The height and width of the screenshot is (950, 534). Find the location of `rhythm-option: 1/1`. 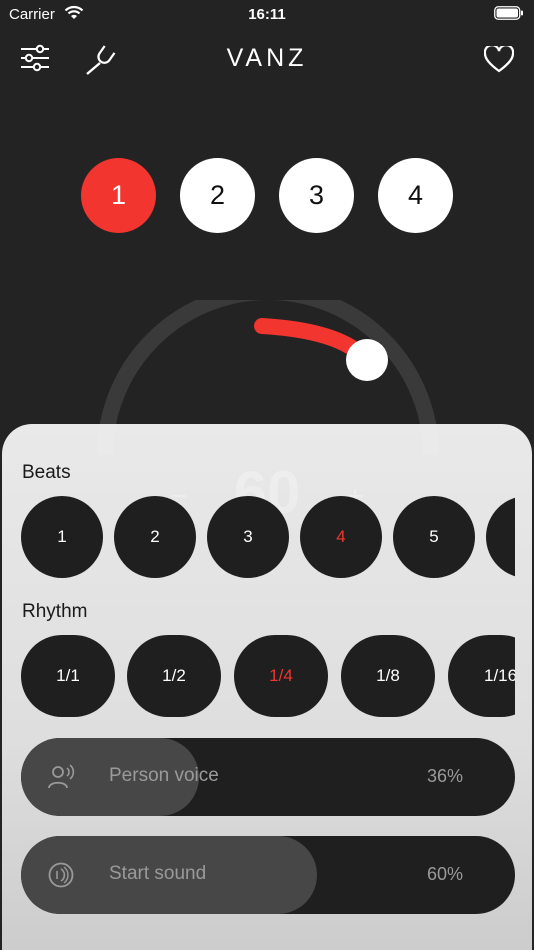

rhythm-option: 1/1 is located at coordinates (68, 676).